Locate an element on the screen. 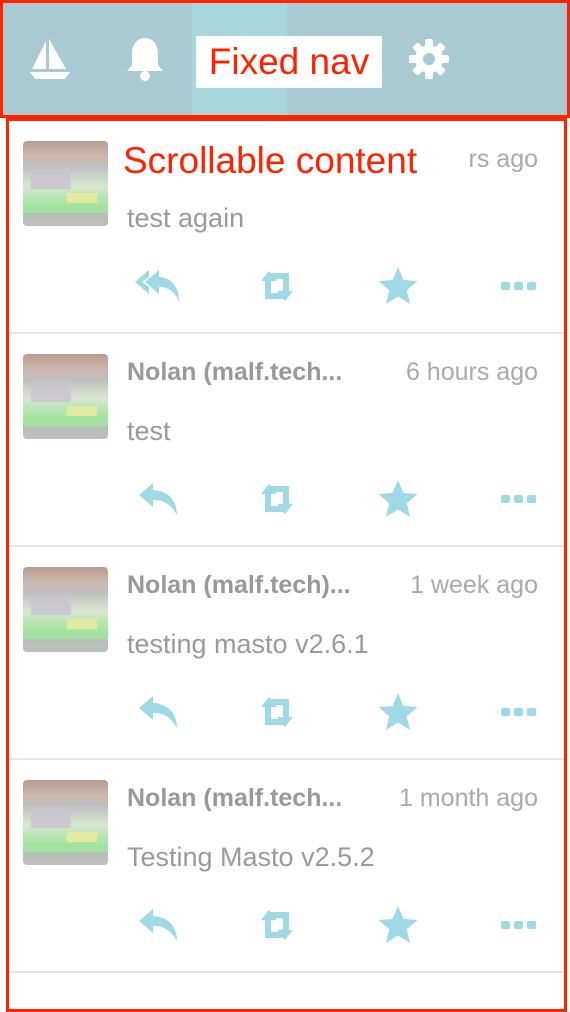 The image size is (570, 1012). nav-home-button is located at coordinates (50, 59).